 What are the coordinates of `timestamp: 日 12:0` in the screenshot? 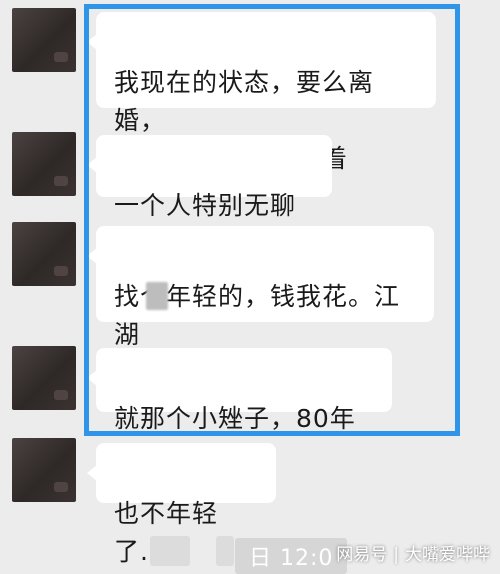 It's located at (291, 556).